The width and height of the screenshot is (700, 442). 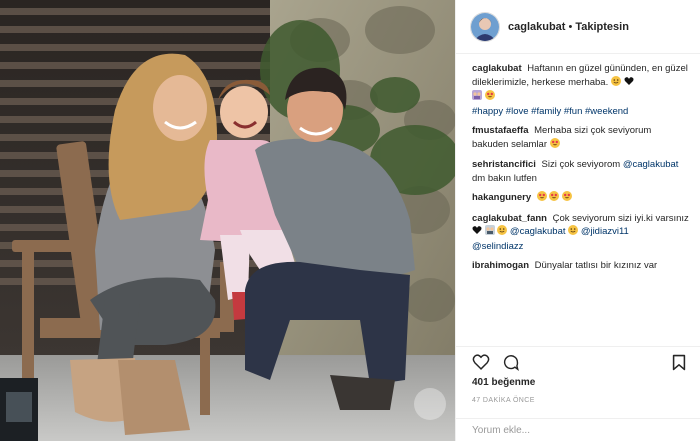 What do you see at coordinates (550, 111) in the screenshot?
I see `caption-hashtags: #happy #love #family #fun #weekend` at bounding box center [550, 111].